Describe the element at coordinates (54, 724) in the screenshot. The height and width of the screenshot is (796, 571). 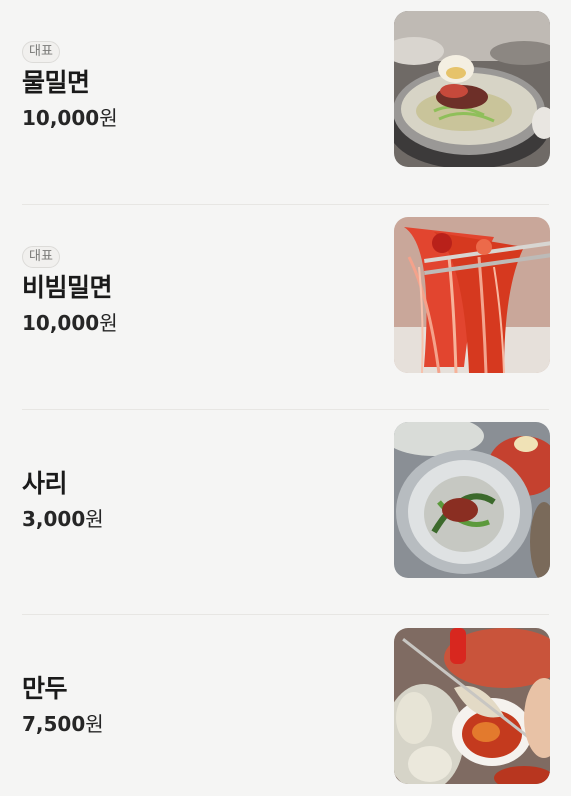
I see `price-value: 7,500` at that location.